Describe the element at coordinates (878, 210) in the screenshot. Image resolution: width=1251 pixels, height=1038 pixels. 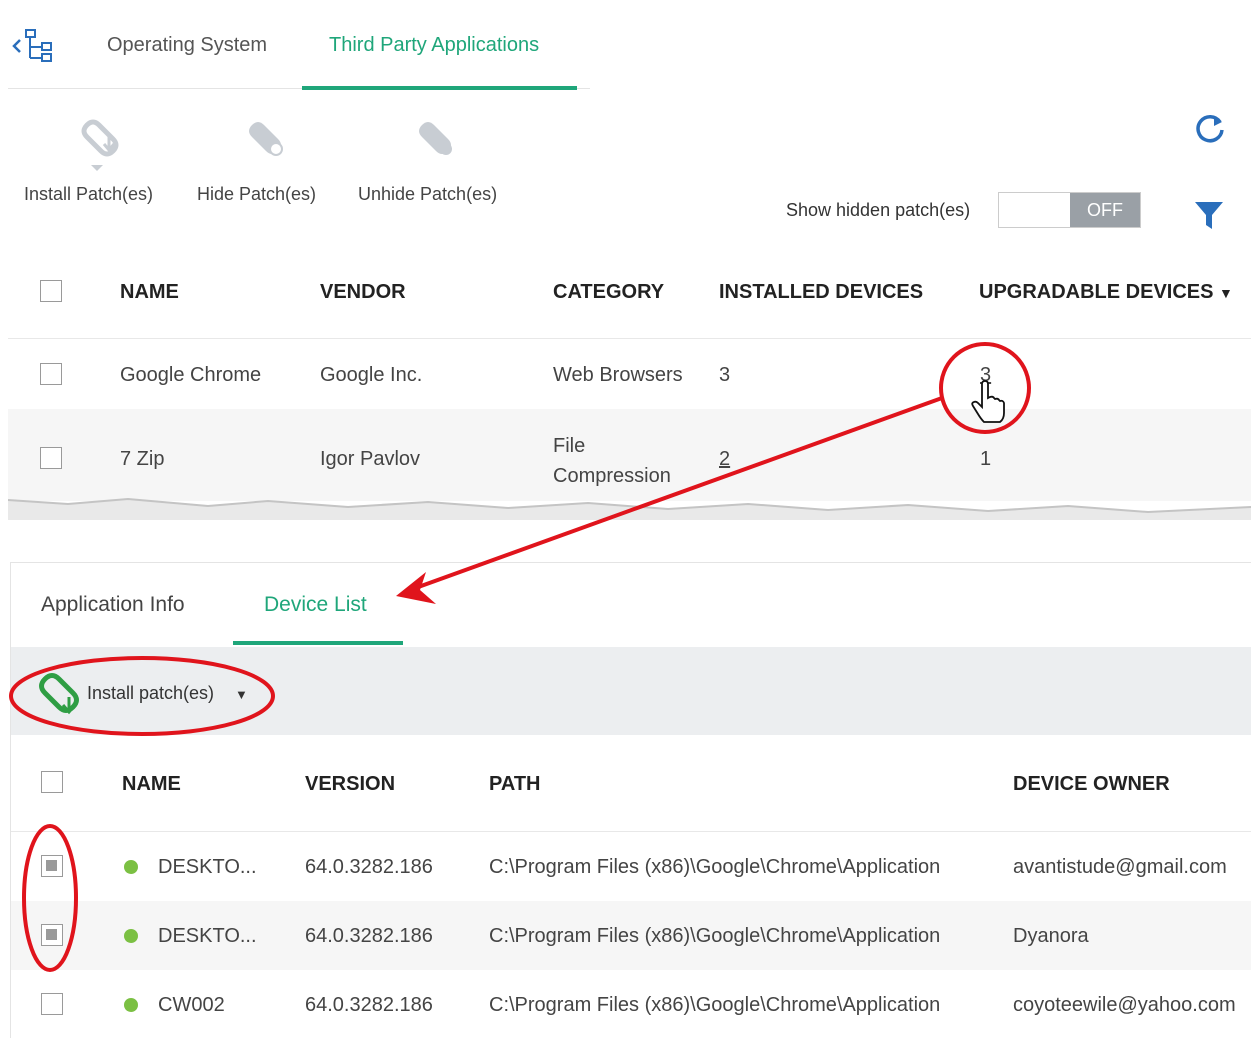
I see `show-hidden-label: Show hidden patch(es)` at that location.